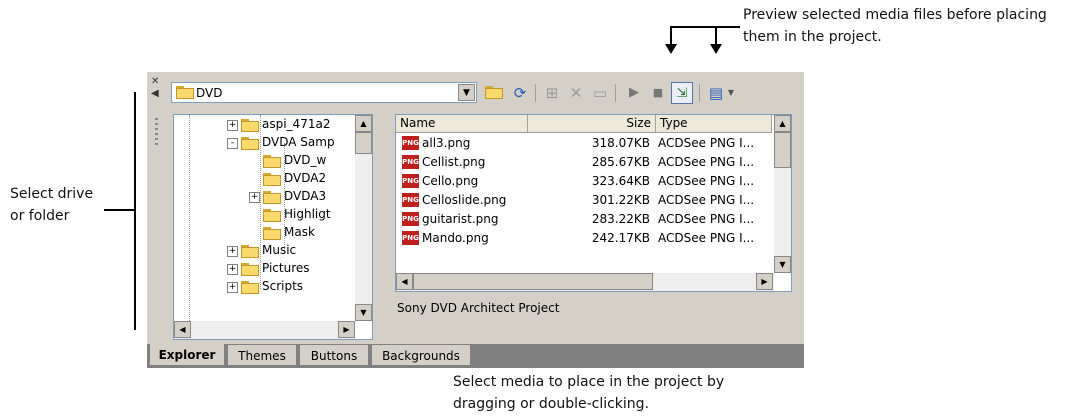  What do you see at coordinates (520, 93) in the screenshot?
I see `refresh-icon: ⟳` at bounding box center [520, 93].